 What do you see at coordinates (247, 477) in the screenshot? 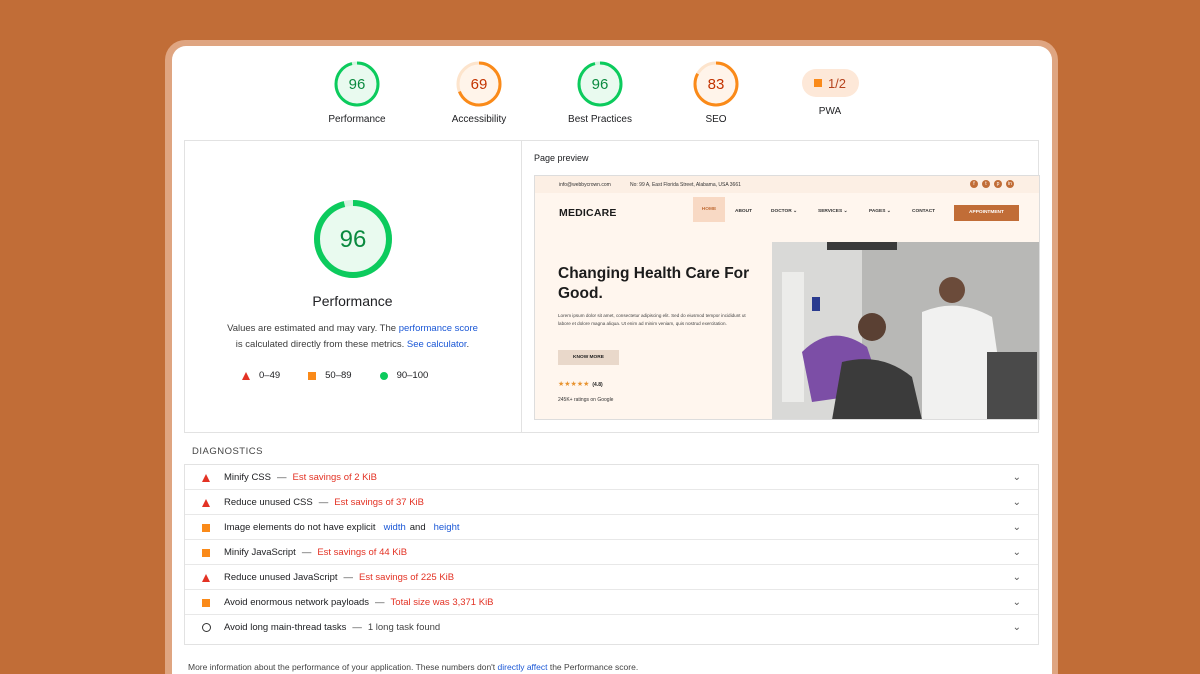
I see `audit-title: Minify CSS` at bounding box center [247, 477].